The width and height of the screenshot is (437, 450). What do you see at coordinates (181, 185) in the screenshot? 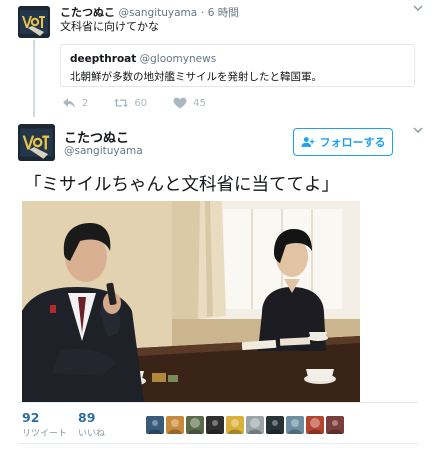
I see `tweet-text: 「ミサイルちゃんと文科省に当ててよ」` at bounding box center [181, 185].